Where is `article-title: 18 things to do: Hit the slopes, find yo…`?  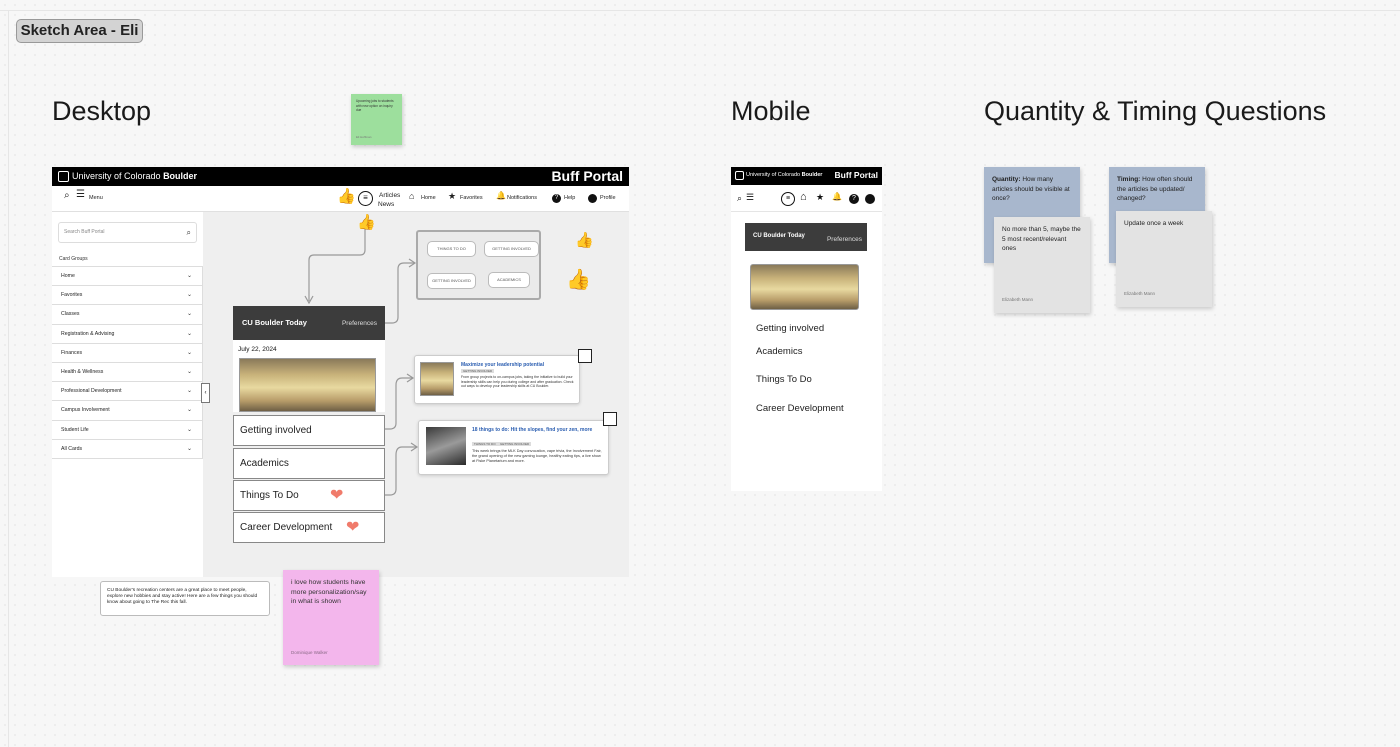 article-title: 18 things to do: Hit the slopes, find yo… is located at coordinates (538, 430).